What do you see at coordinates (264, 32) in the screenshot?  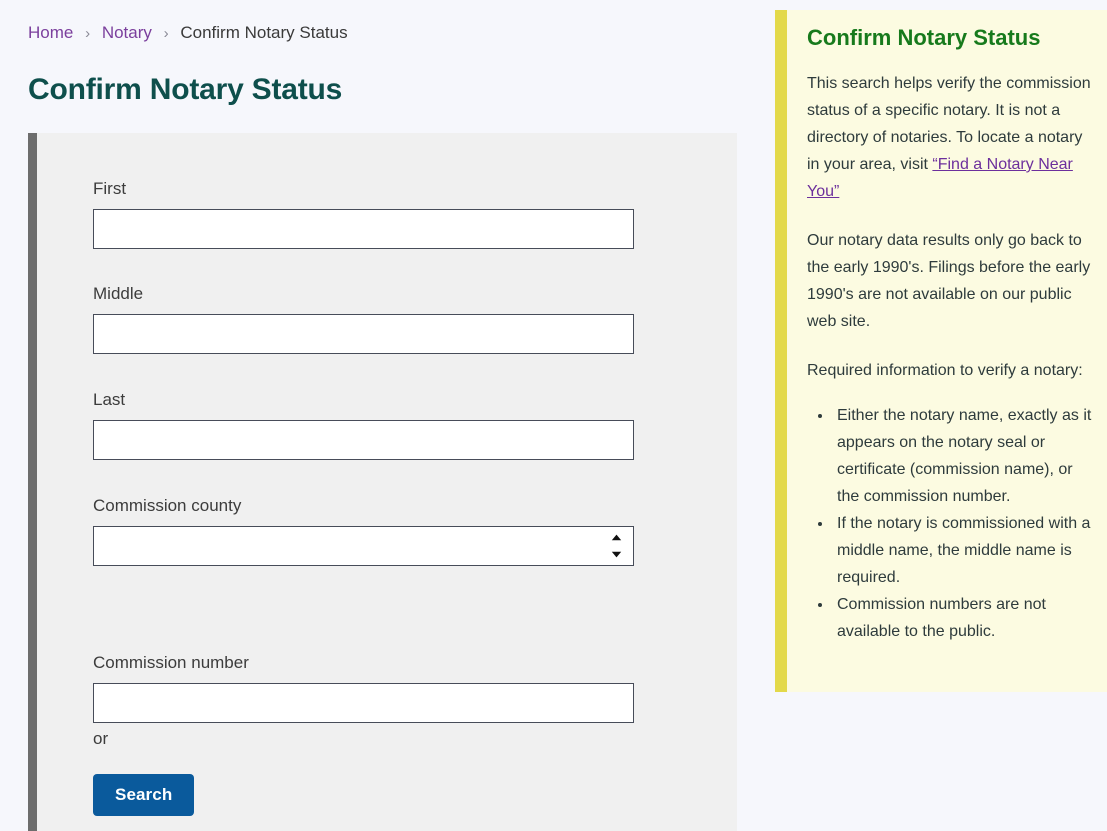 I see `breadcrumb-item-current: Confirm Notary Status` at bounding box center [264, 32].